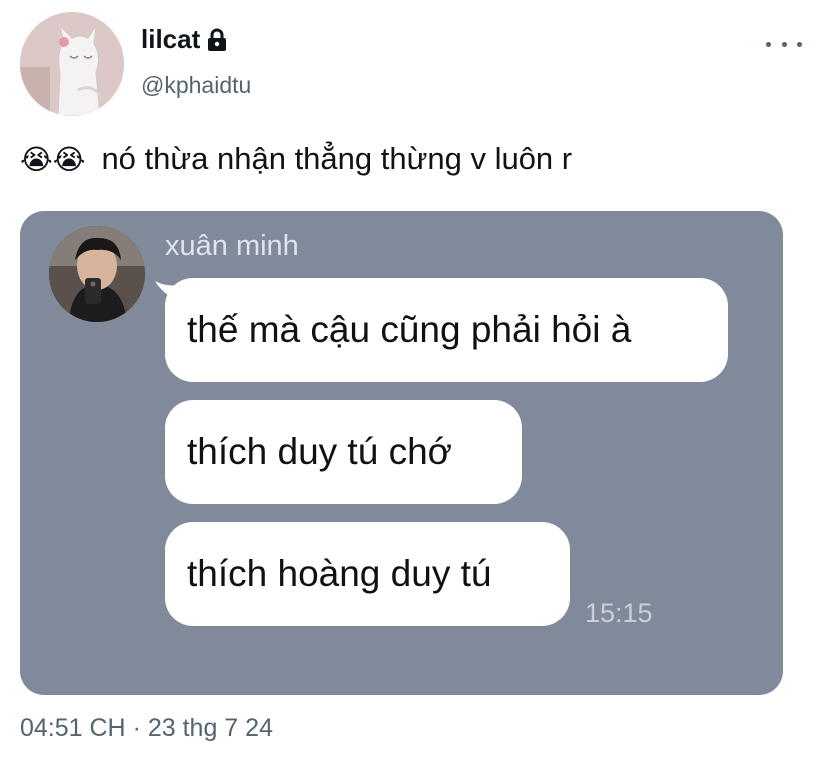  I want to click on tweet-text: 😭😭 nó thừa nhận thẳng thừng v luôn r, so click(296, 159).